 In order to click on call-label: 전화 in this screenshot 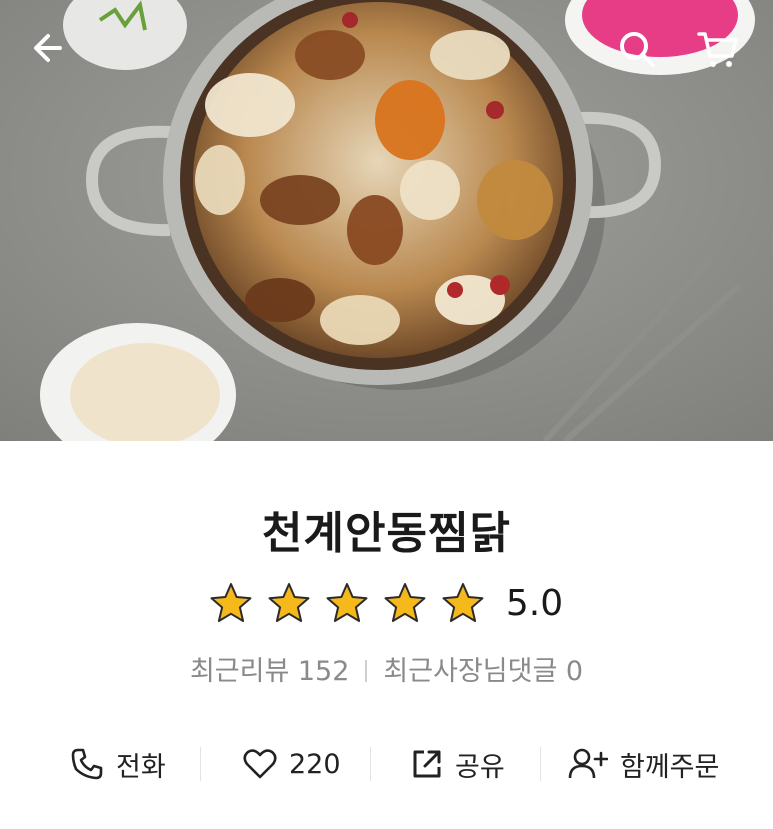, I will do `click(141, 767)`.